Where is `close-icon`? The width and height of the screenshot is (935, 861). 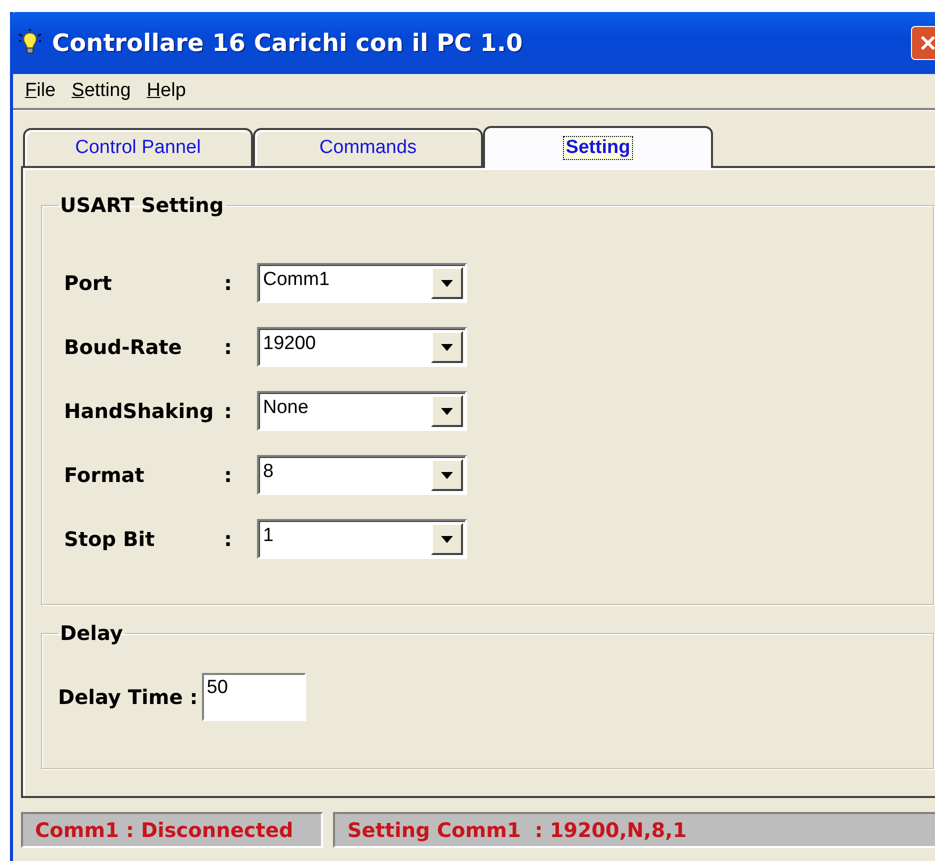 close-icon is located at coordinates (927, 43).